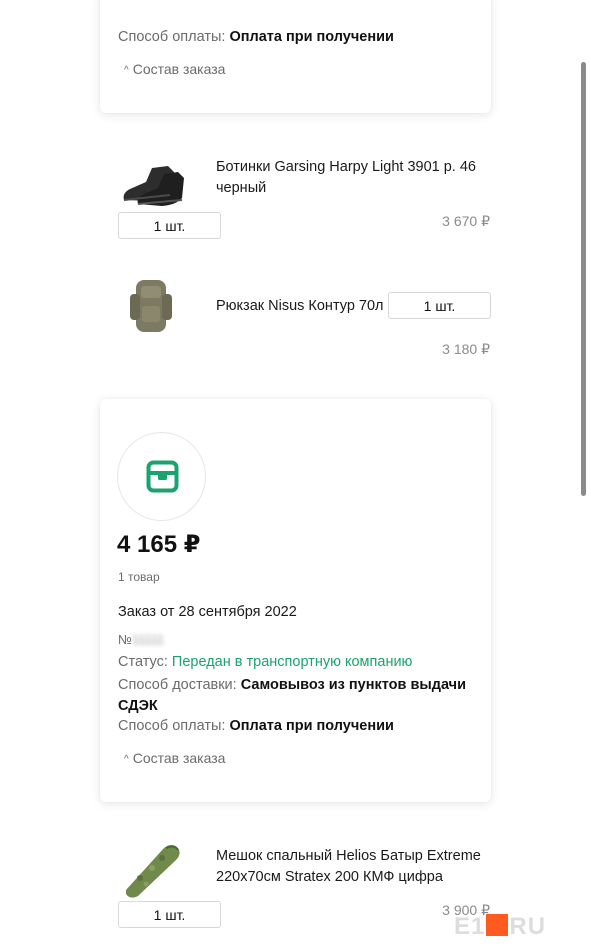 The image size is (591, 948). I want to click on payment-method-label: Способ оплаты:, so click(172, 37).